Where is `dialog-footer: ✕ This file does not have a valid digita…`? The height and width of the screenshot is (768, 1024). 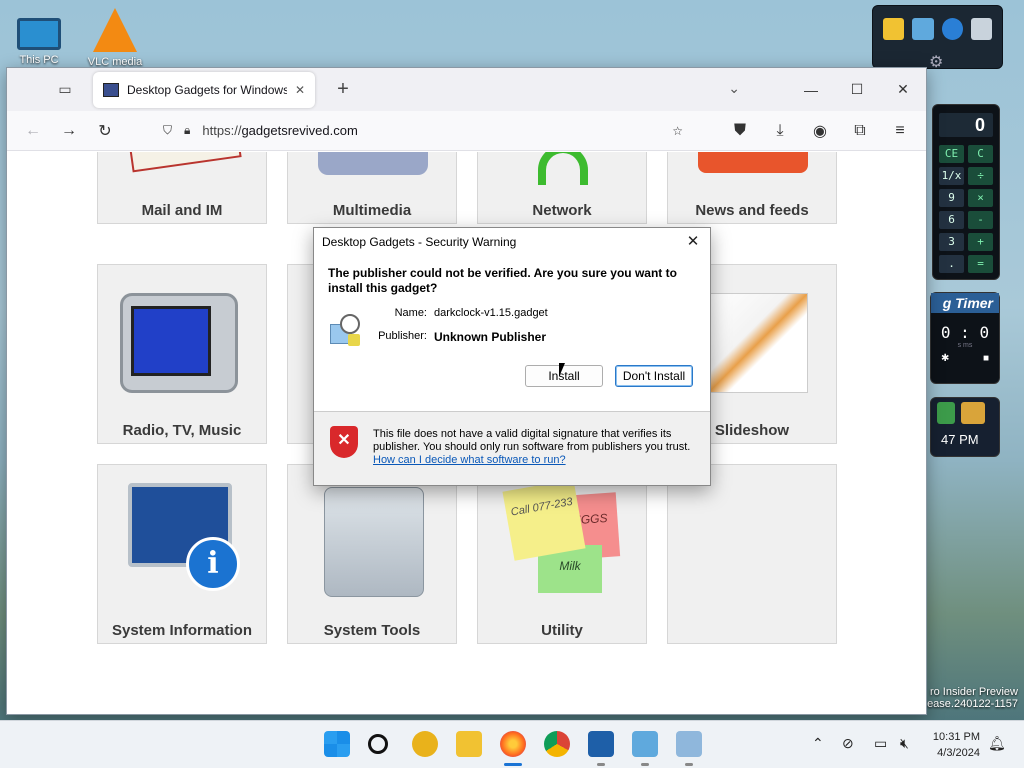 dialog-footer: ✕ This file does not have a valid digita… is located at coordinates (512, 448).